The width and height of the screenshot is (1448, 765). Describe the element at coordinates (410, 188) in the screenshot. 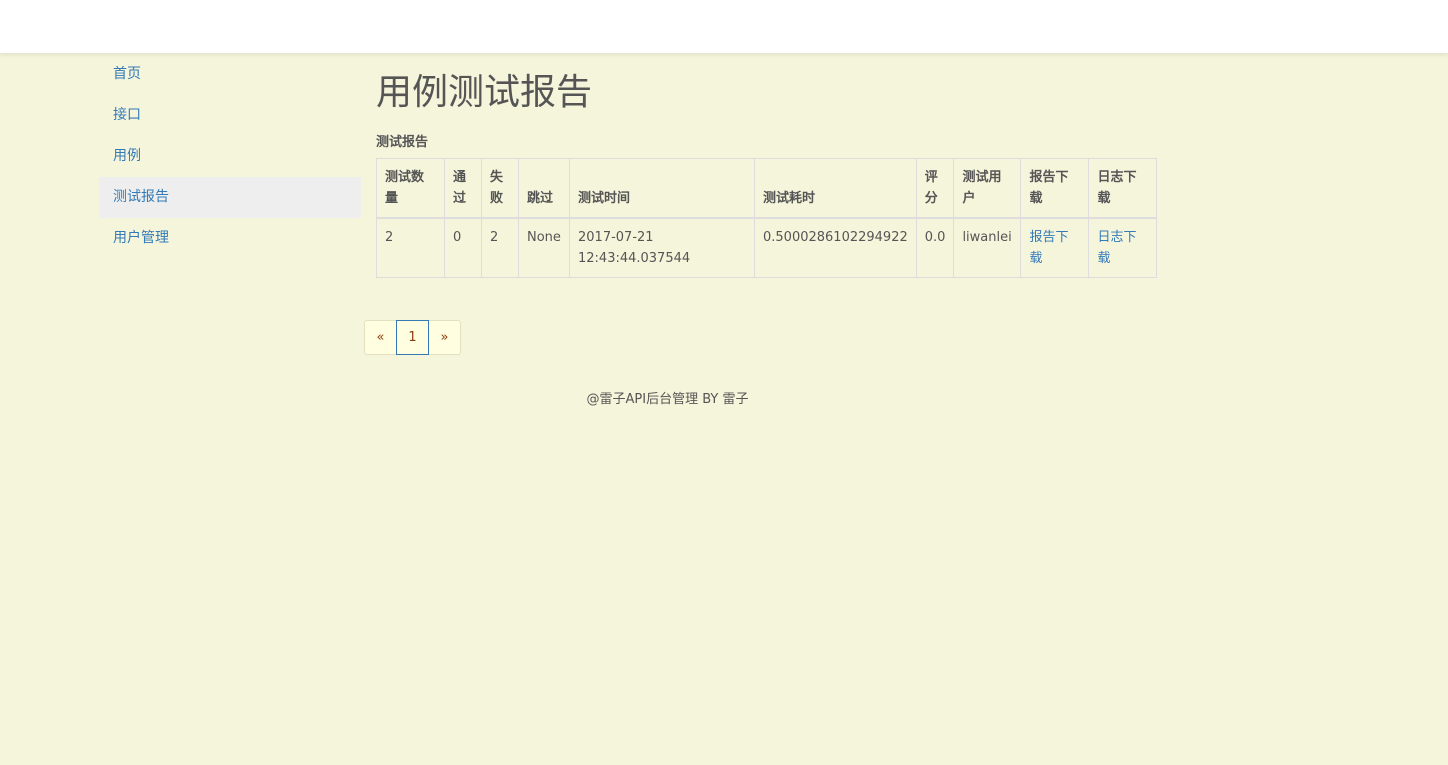

I see `header-count: 测试数量` at that location.